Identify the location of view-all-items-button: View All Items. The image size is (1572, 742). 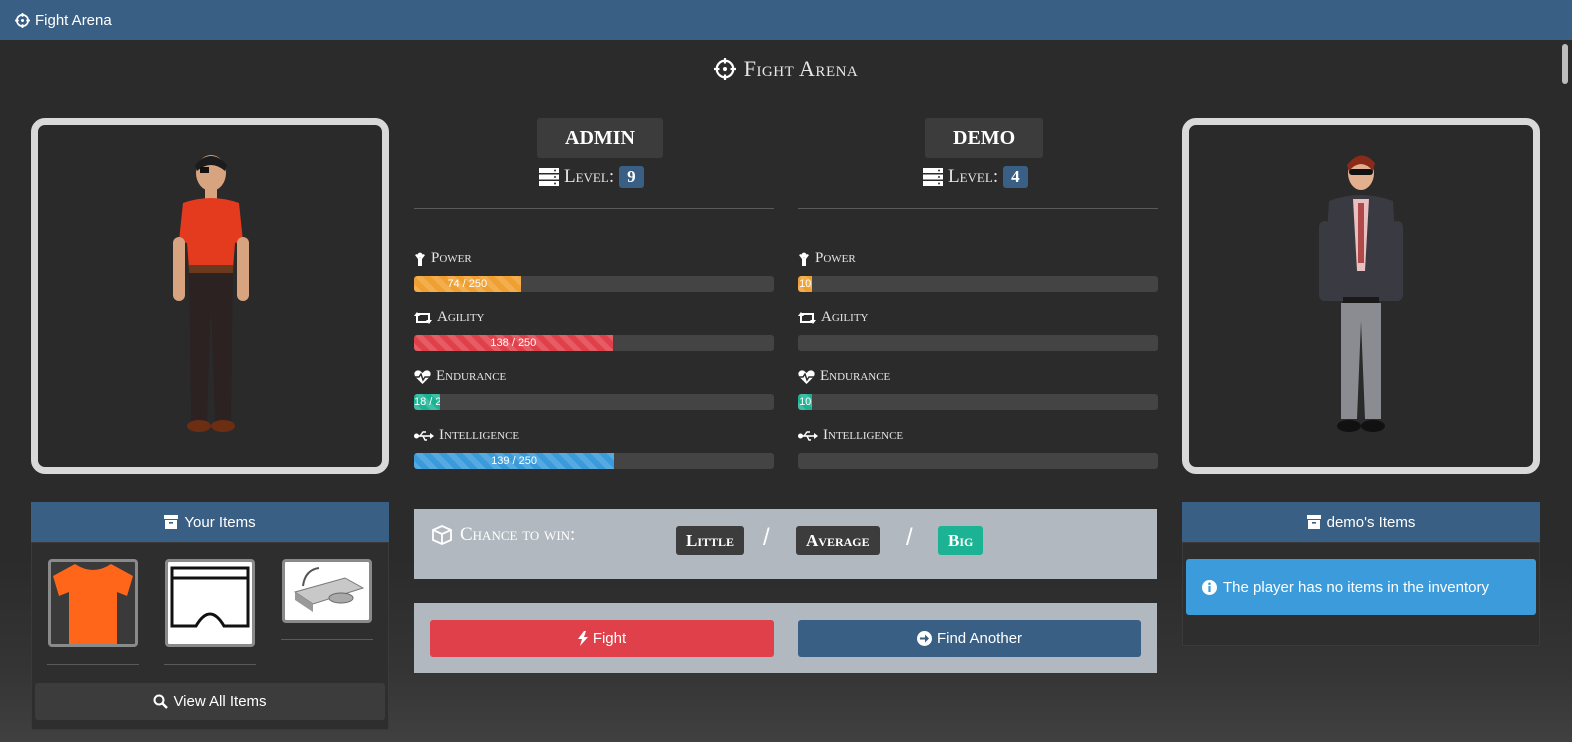
(210, 701).